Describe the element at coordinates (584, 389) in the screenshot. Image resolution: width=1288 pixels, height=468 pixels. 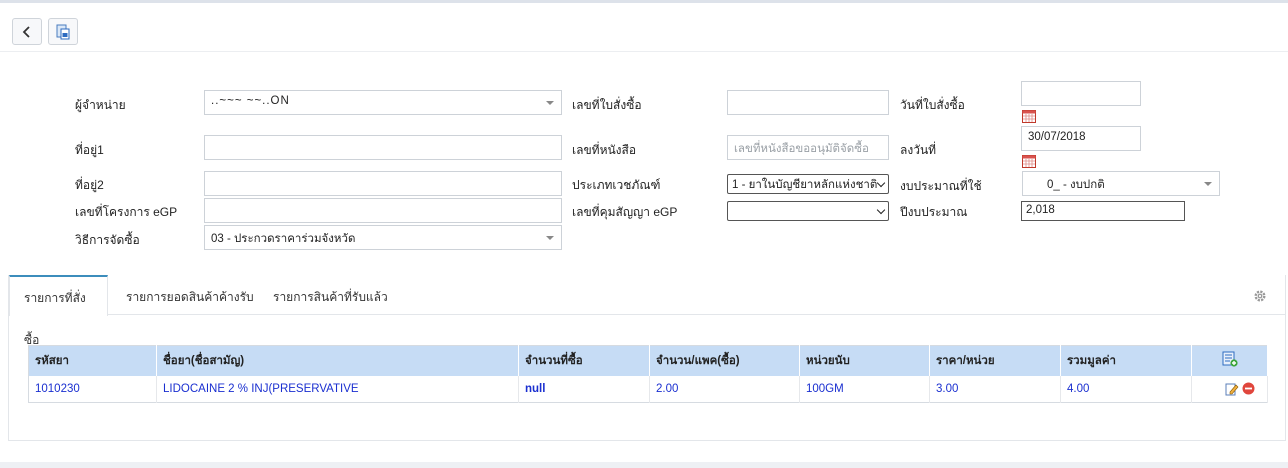
I see `cell-qty-ordered: null` at that location.